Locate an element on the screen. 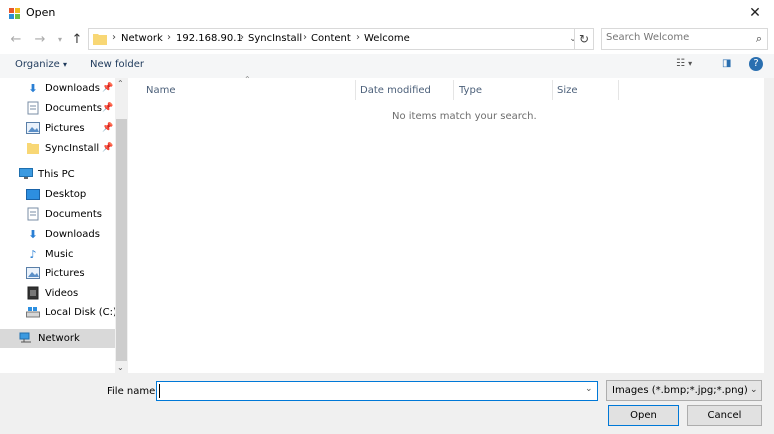 The width and height of the screenshot is (774, 434). content-scrollbar is located at coordinates (769, 225).